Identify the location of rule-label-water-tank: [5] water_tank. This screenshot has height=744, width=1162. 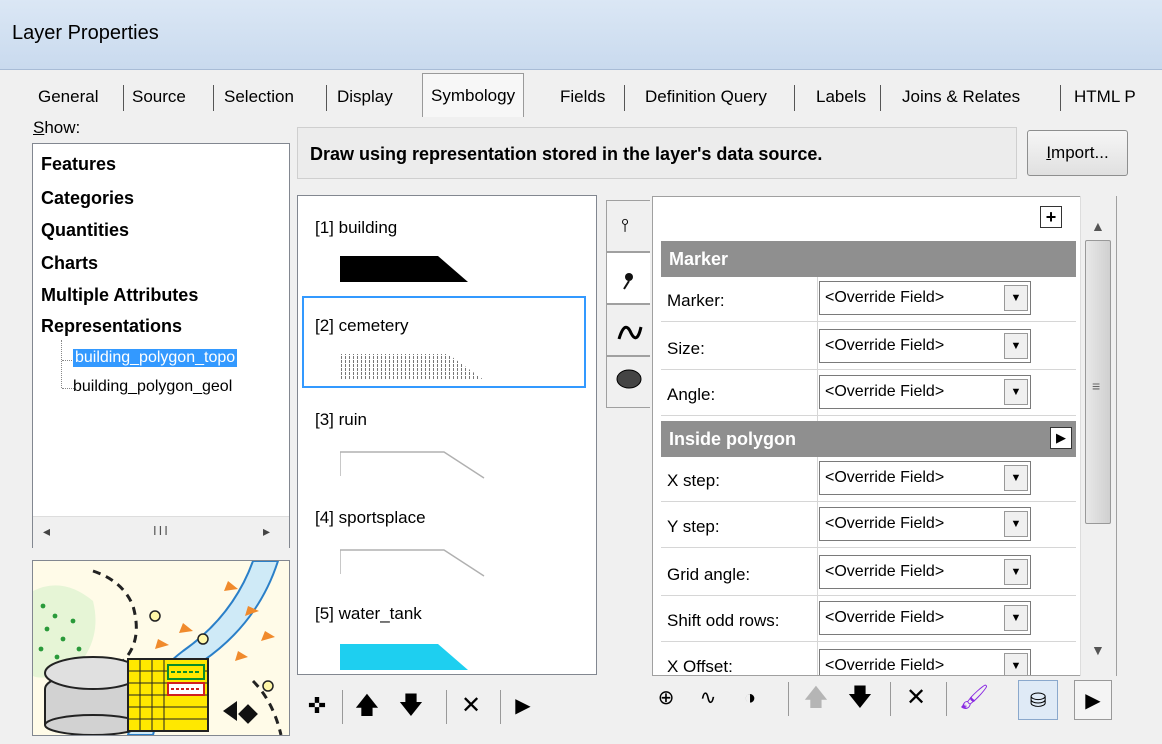
(368, 614).